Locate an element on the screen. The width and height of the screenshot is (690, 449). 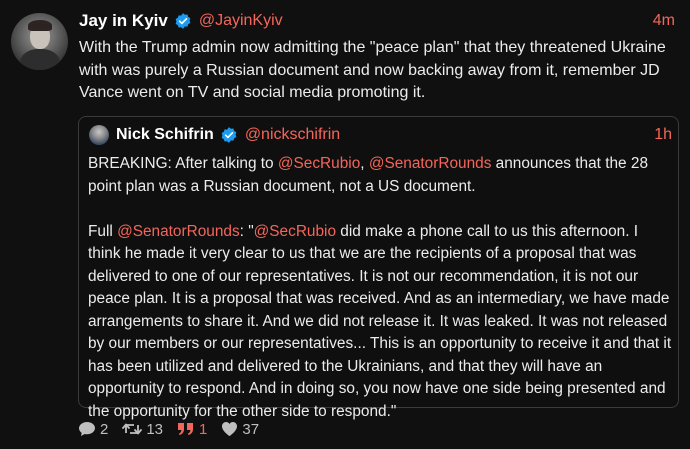
speech-bubble-icon is located at coordinates (87, 429).